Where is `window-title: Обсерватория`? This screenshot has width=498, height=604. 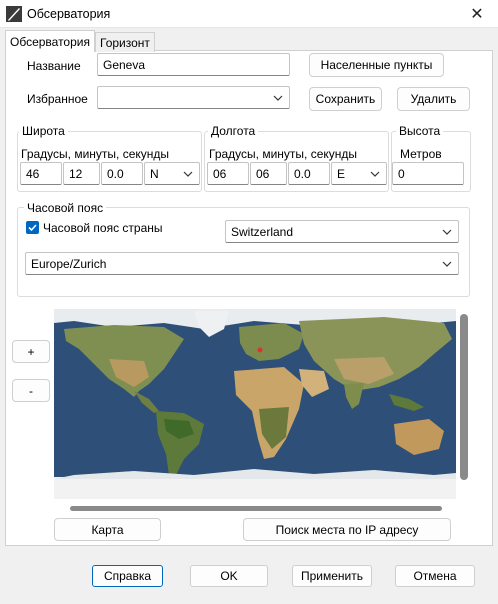 window-title: Обсерватория is located at coordinates (69, 14).